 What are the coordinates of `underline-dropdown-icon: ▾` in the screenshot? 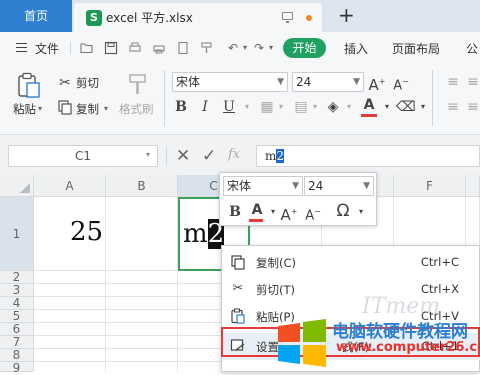 It's located at (247, 107).